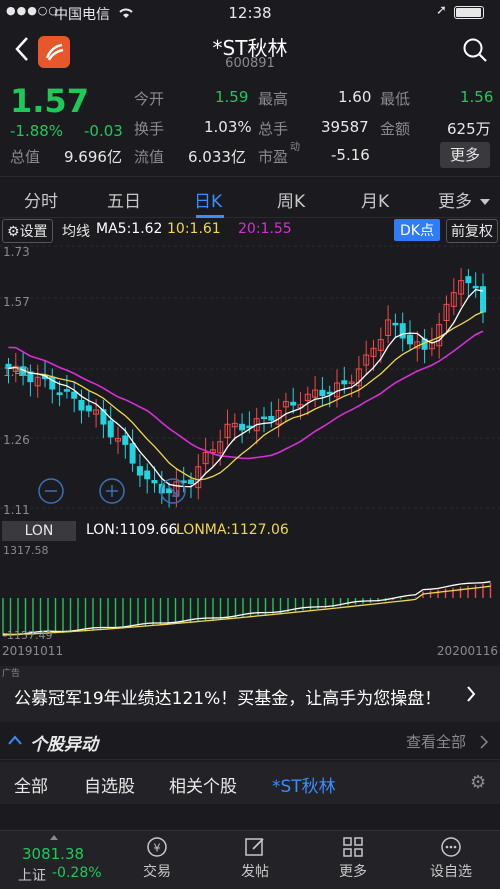 The height and width of the screenshot is (889, 500). What do you see at coordinates (247, 593) in the screenshot?
I see `lon-svg: 1317.58 -1157.49` at bounding box center [247, 593].